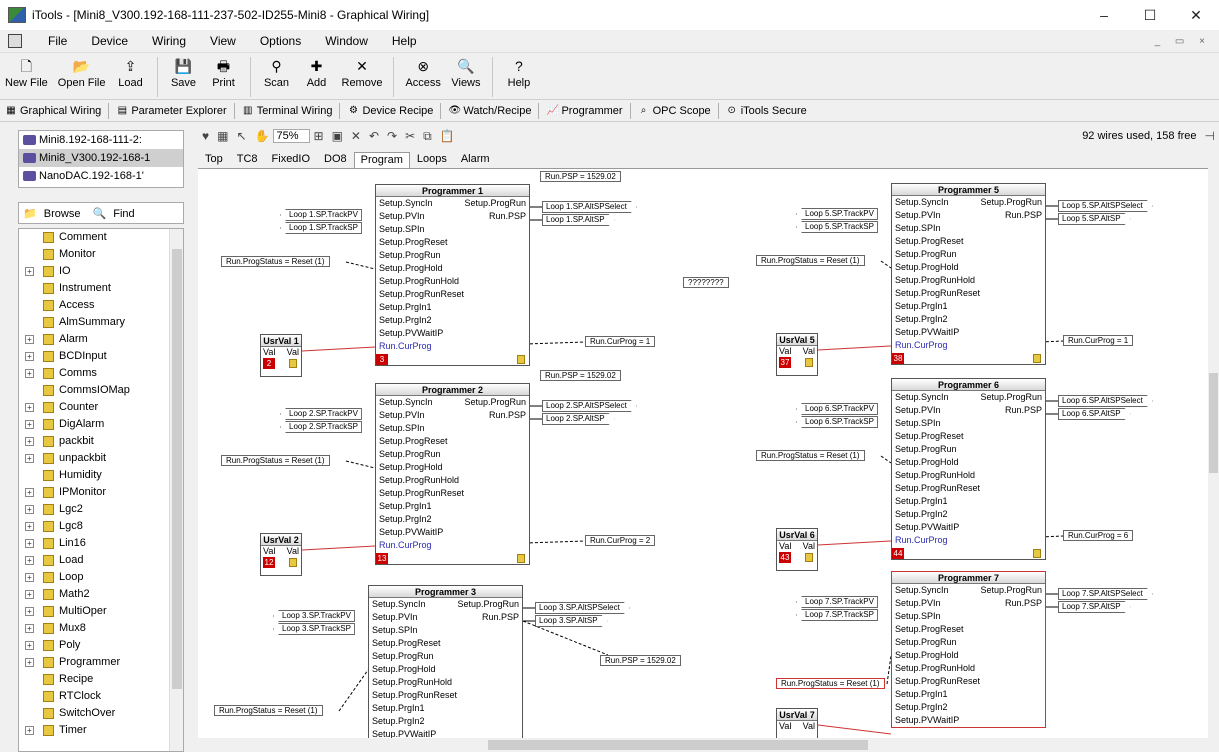  I want to click on tree-item-monitor: Monitor, so click(101, 254).